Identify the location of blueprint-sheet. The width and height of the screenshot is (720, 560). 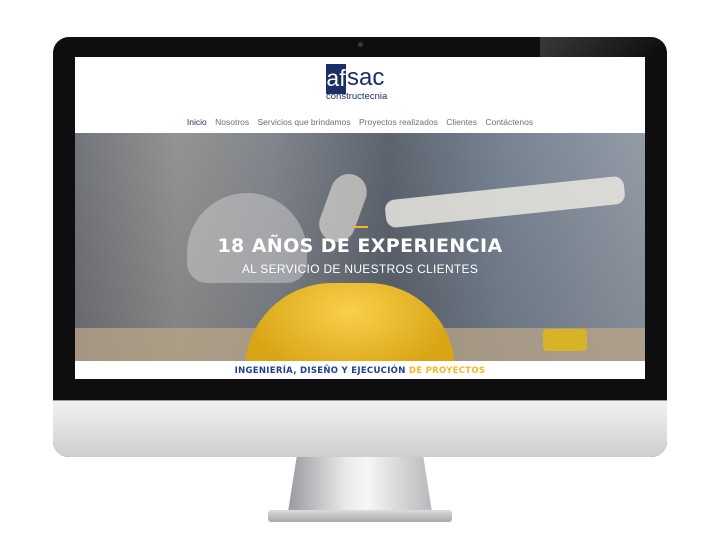
(505, 202).